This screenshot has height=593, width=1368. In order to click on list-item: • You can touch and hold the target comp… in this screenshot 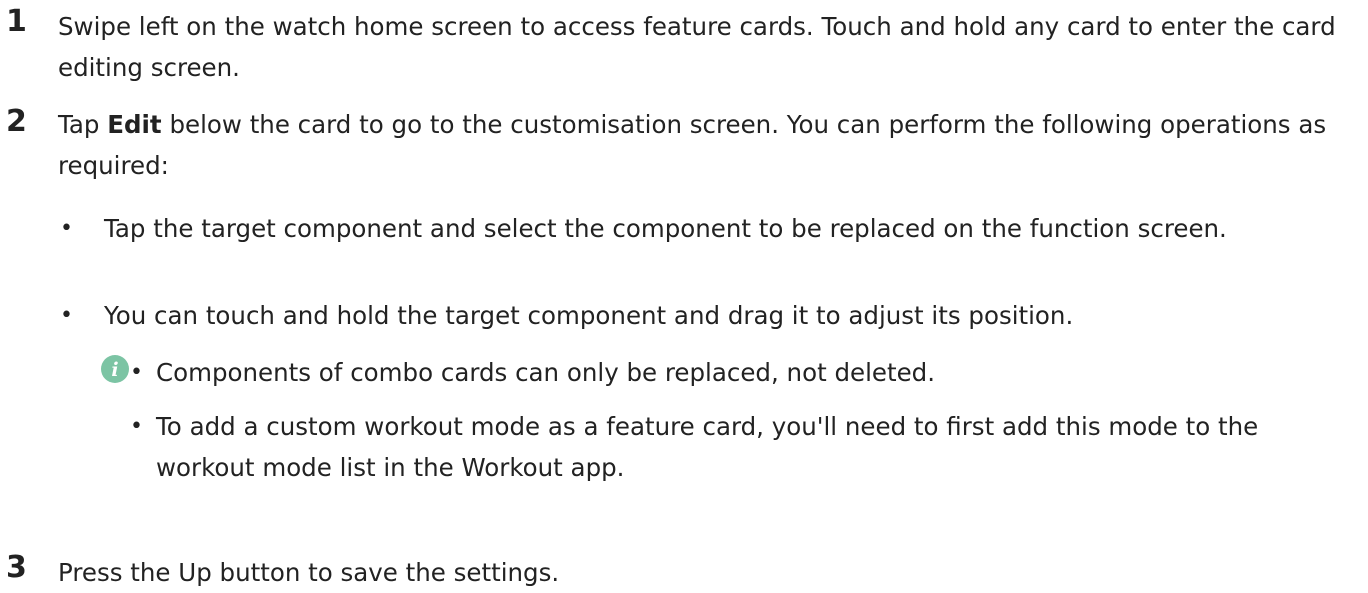, I will do `click(690, 315)`.